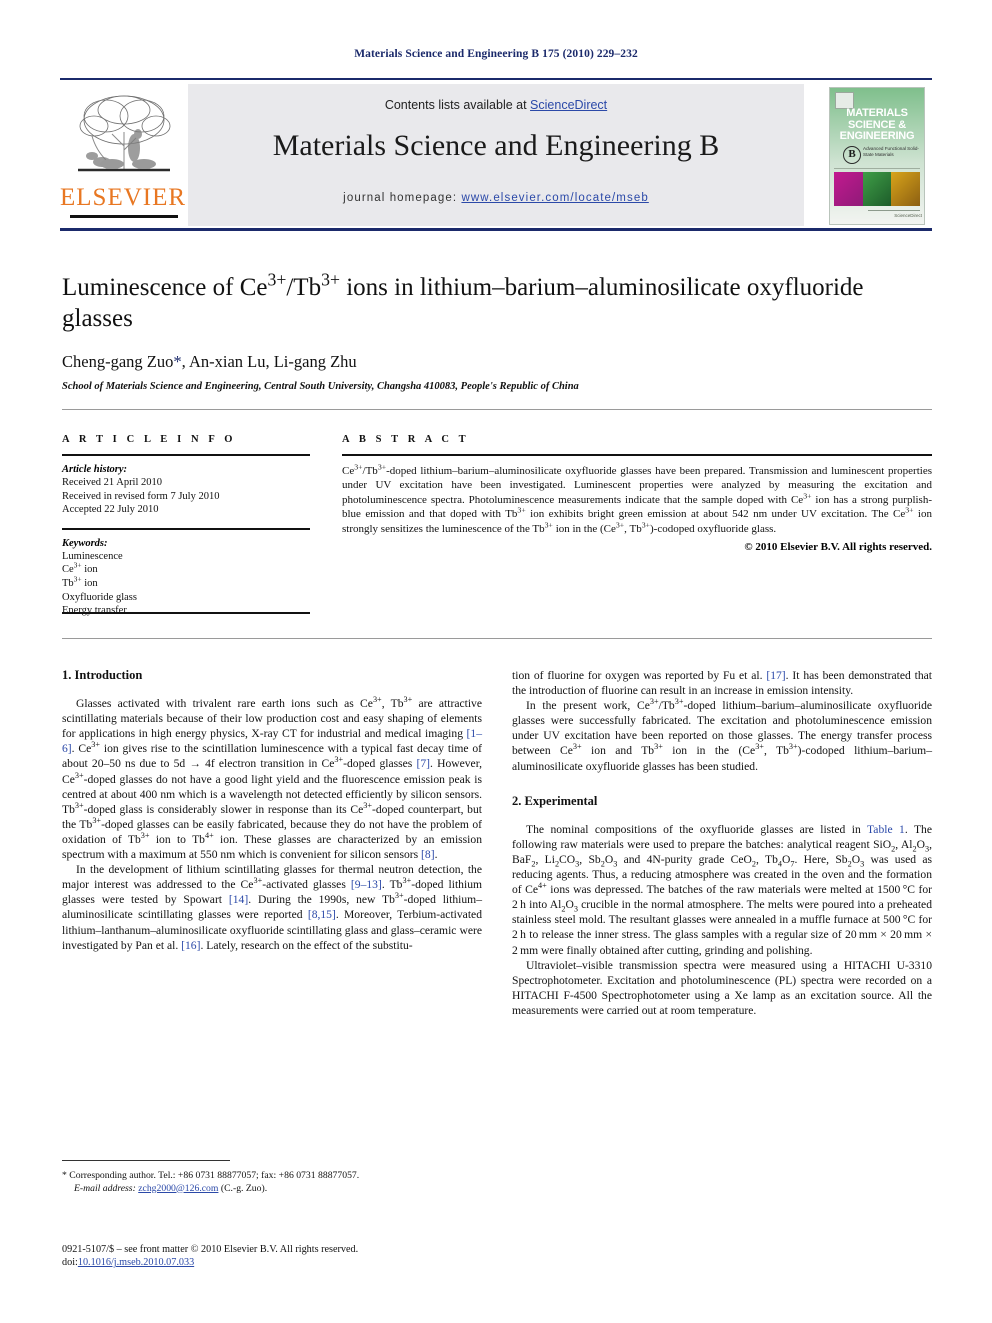 This screenshot has height=1323, width=992. I want to click on email-label: E-mail address:, so click(105, 1188).